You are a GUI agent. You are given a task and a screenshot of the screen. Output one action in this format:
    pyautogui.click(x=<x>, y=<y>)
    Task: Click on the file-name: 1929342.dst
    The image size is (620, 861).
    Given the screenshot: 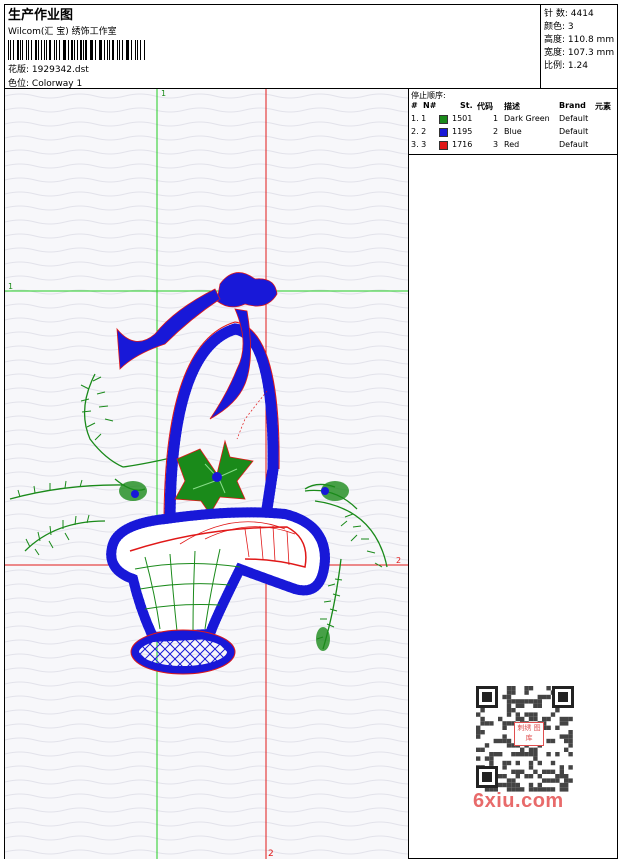 What is the action you would take?
    pyautogui.click(x=60, y=70)
    